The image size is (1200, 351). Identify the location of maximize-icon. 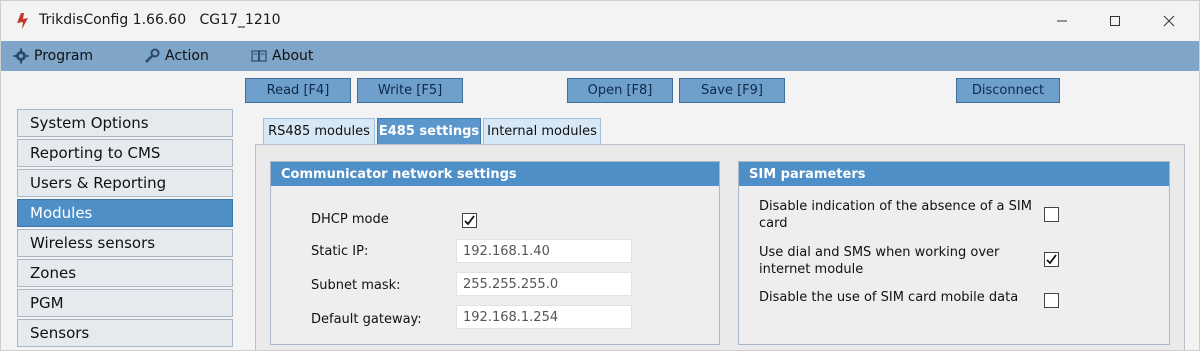
(1115, 21).